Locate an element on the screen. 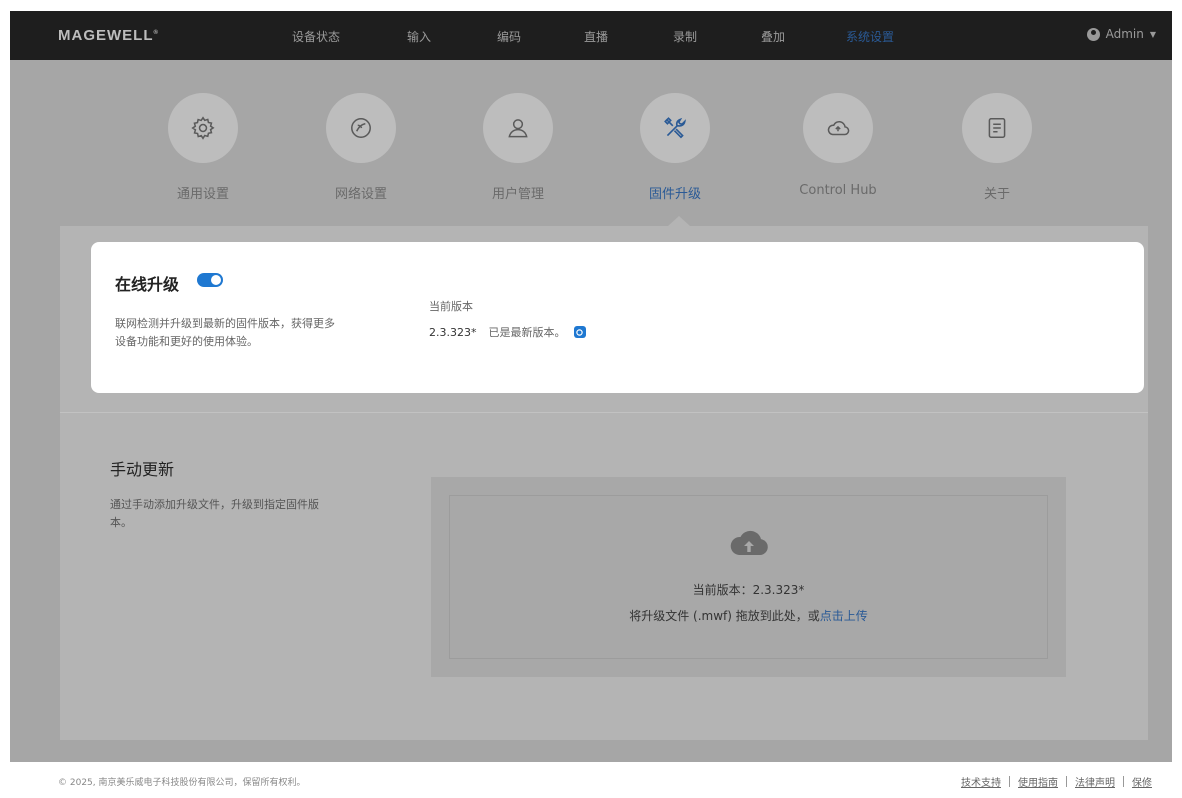 The height and width of the screenshot is (798, 1182). footer-links: 技术支持 使用指南 法律声明 保修 is located at coordinates (1056, 781).